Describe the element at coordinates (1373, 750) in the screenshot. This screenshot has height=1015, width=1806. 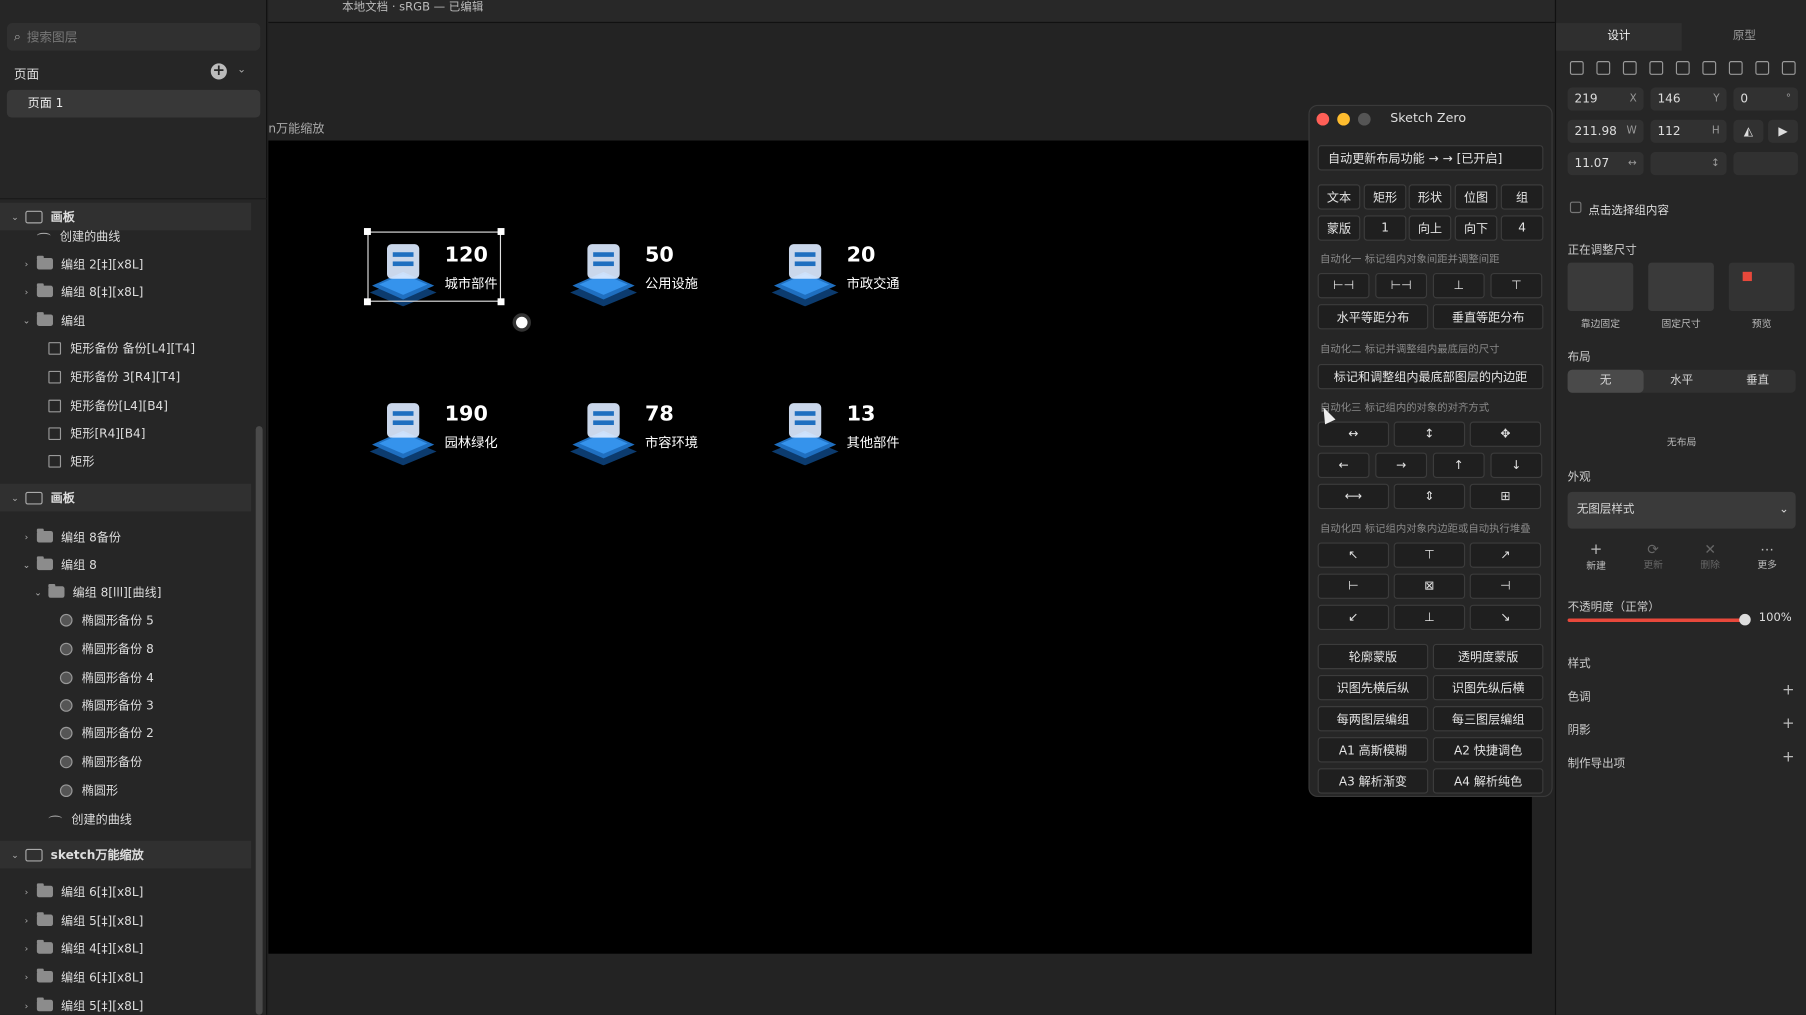
I see `plugin-action-button: A1 高斯模糊` at that location.